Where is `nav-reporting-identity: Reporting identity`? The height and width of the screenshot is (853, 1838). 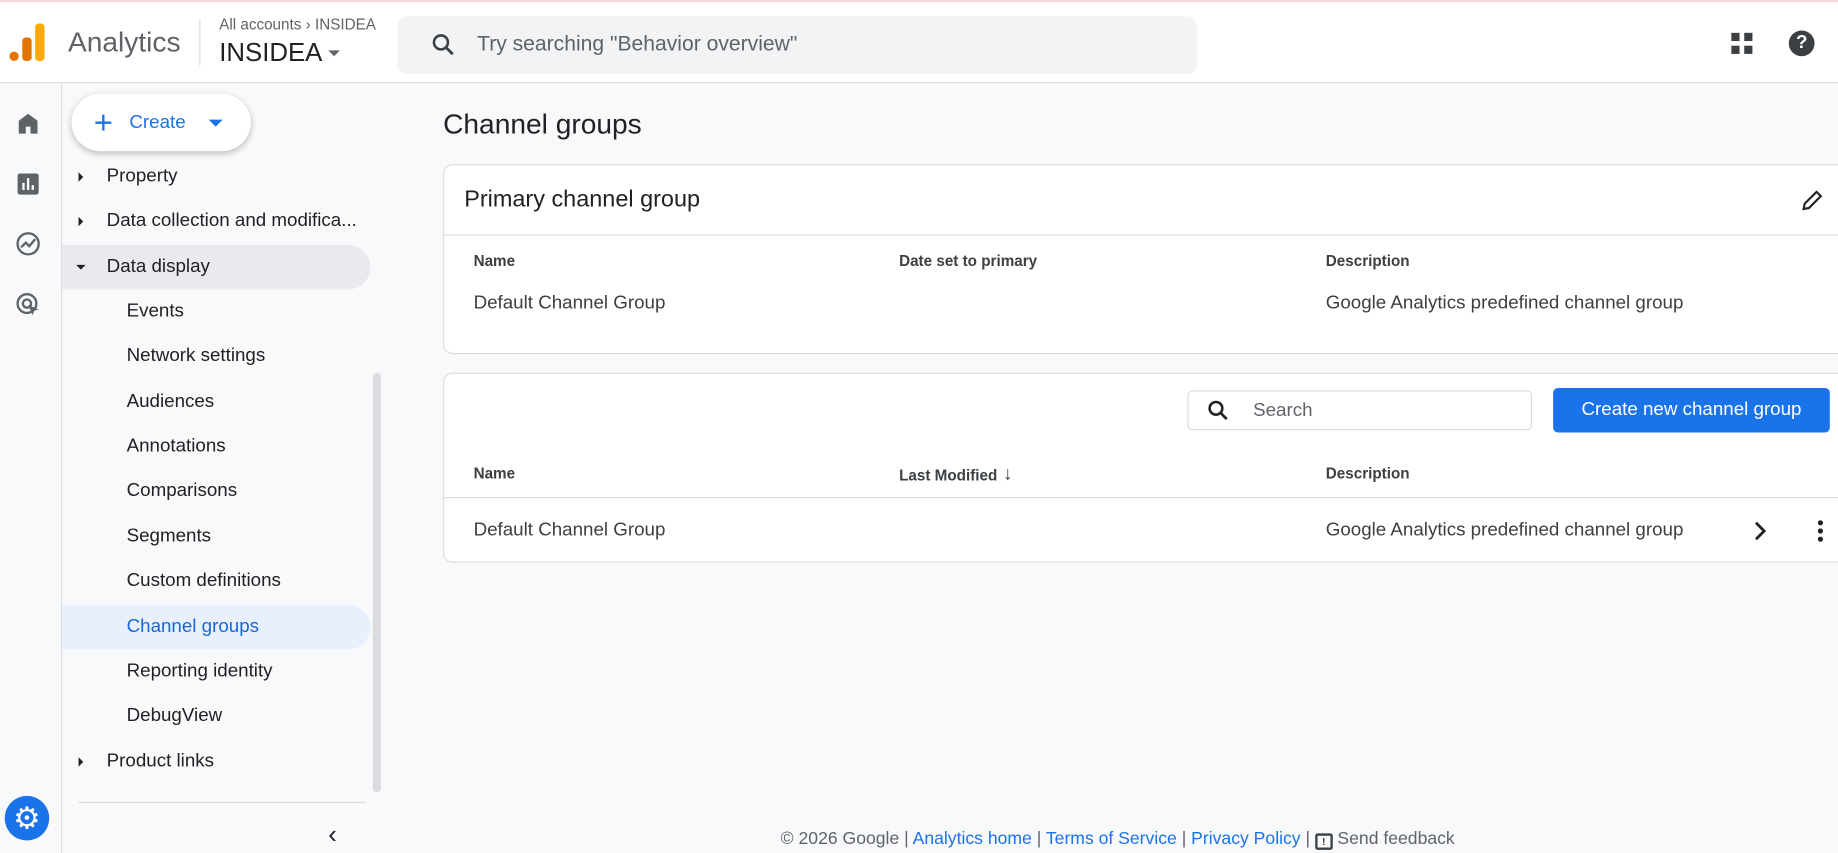
nav-reporting-identity: Reporting identity is located at coordinates (216, 671).